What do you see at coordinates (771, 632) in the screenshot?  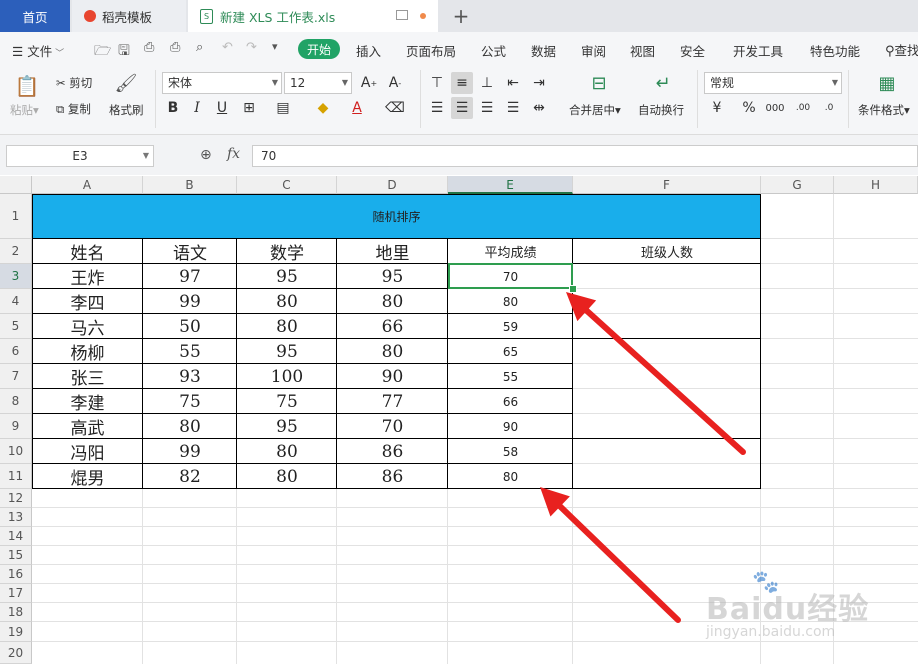 I see `watermark-url: jingyan.baidu.com` at bounding box center [771, 632].